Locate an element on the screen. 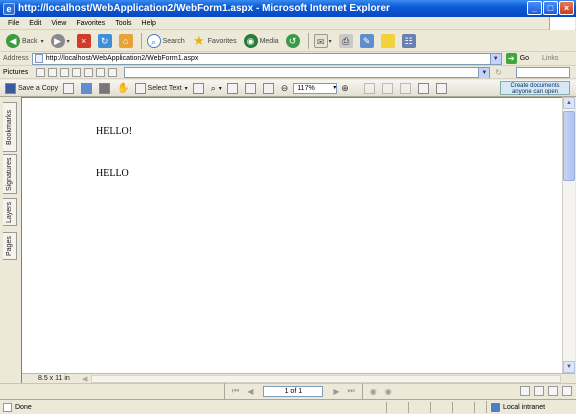 The height and width of the screenshot is (414, 576). layout-button is located at coordinates (424, 88).